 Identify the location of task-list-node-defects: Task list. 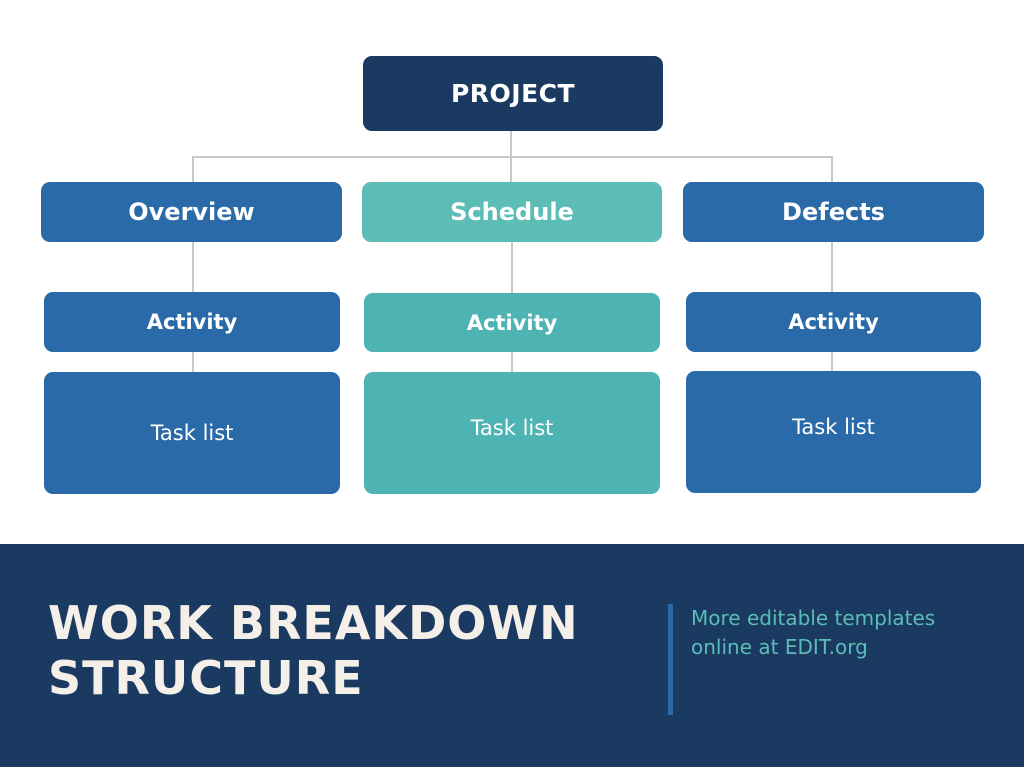
(833, 432).